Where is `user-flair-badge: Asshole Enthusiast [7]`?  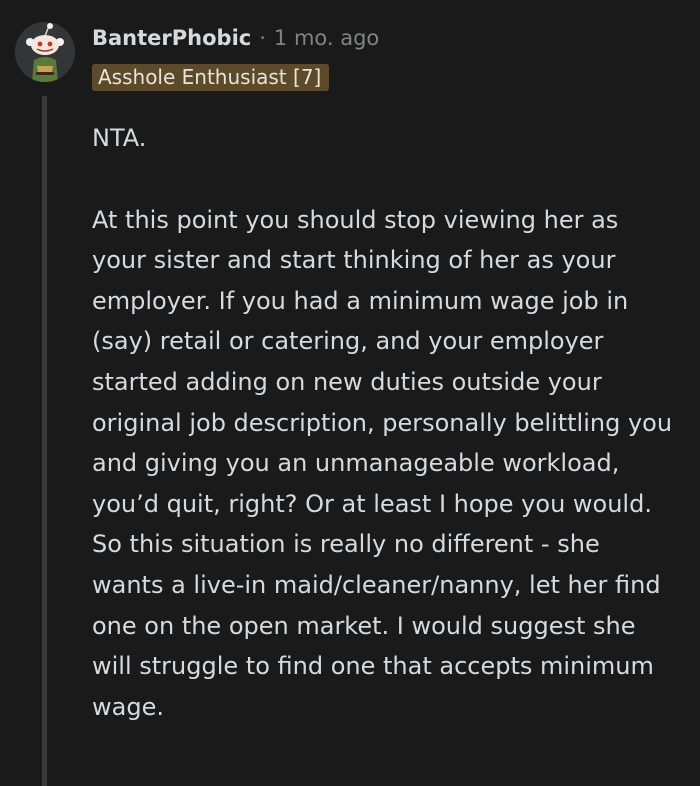 user-flair-badge: Asshole Enthusiast [7] is located at coordinates (211, 77).